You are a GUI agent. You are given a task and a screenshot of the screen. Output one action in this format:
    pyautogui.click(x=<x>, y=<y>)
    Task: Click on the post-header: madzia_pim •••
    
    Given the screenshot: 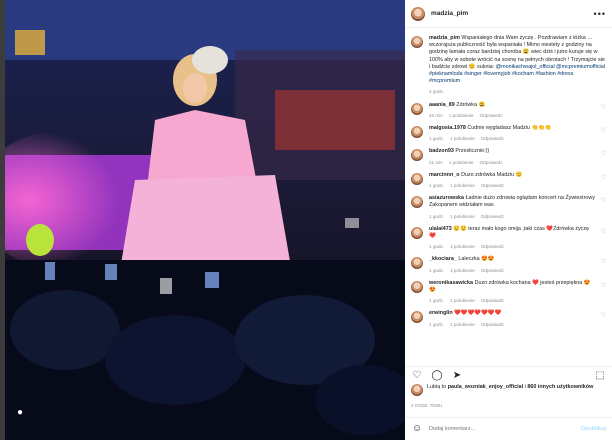 What is the action you would take?
    pyautogui.click(x=508, y=14)
    